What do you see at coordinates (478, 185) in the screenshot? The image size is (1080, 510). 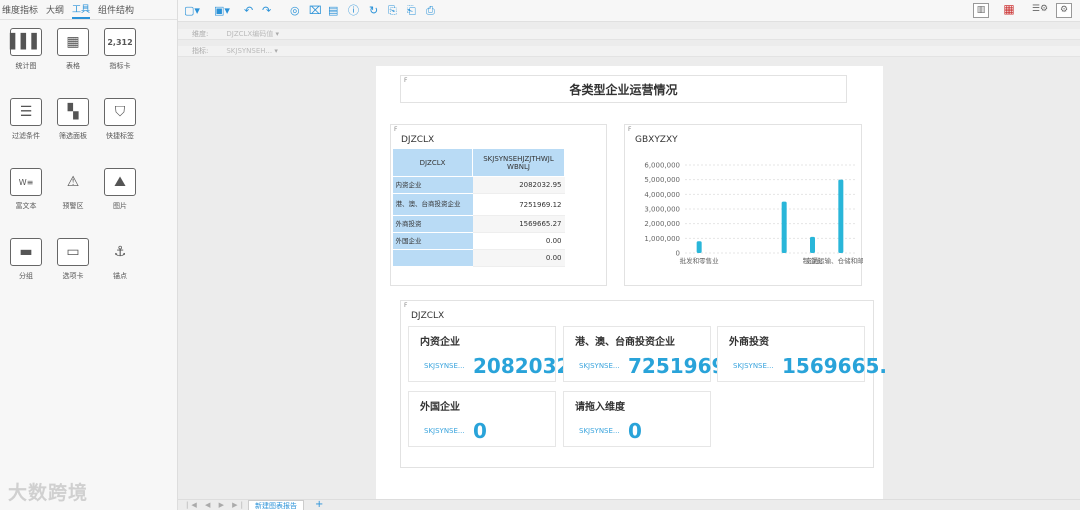 I see `table-row: 内资企业 2082032.95` at bounding box center [478, 185].